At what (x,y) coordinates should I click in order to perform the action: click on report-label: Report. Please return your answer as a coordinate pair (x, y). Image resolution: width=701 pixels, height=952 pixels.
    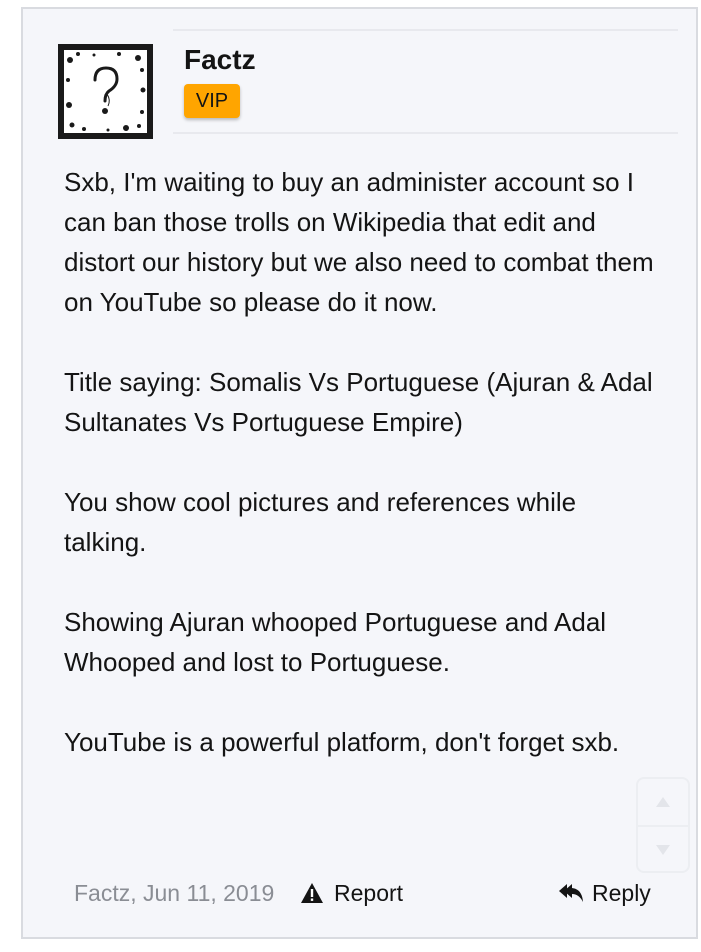
    Looking at the image, I should click on (369, 893).